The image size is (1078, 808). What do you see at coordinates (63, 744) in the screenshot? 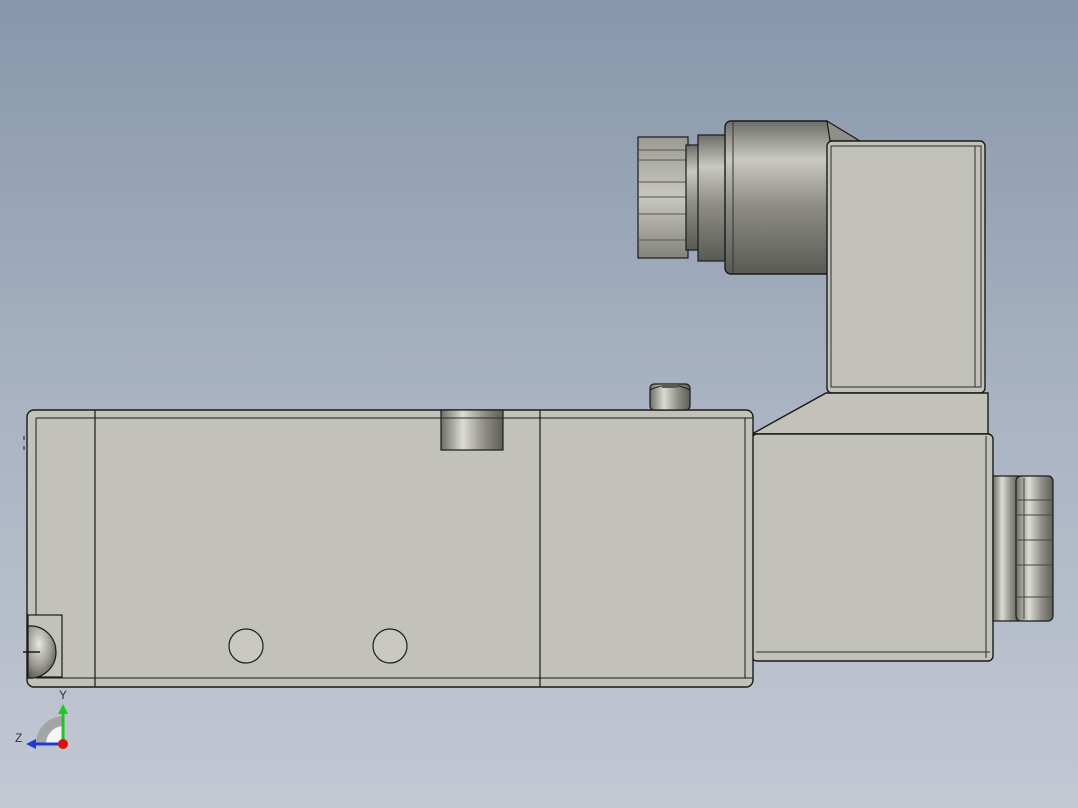
I see `x-axis-dot` at bounding box center [63, 744].